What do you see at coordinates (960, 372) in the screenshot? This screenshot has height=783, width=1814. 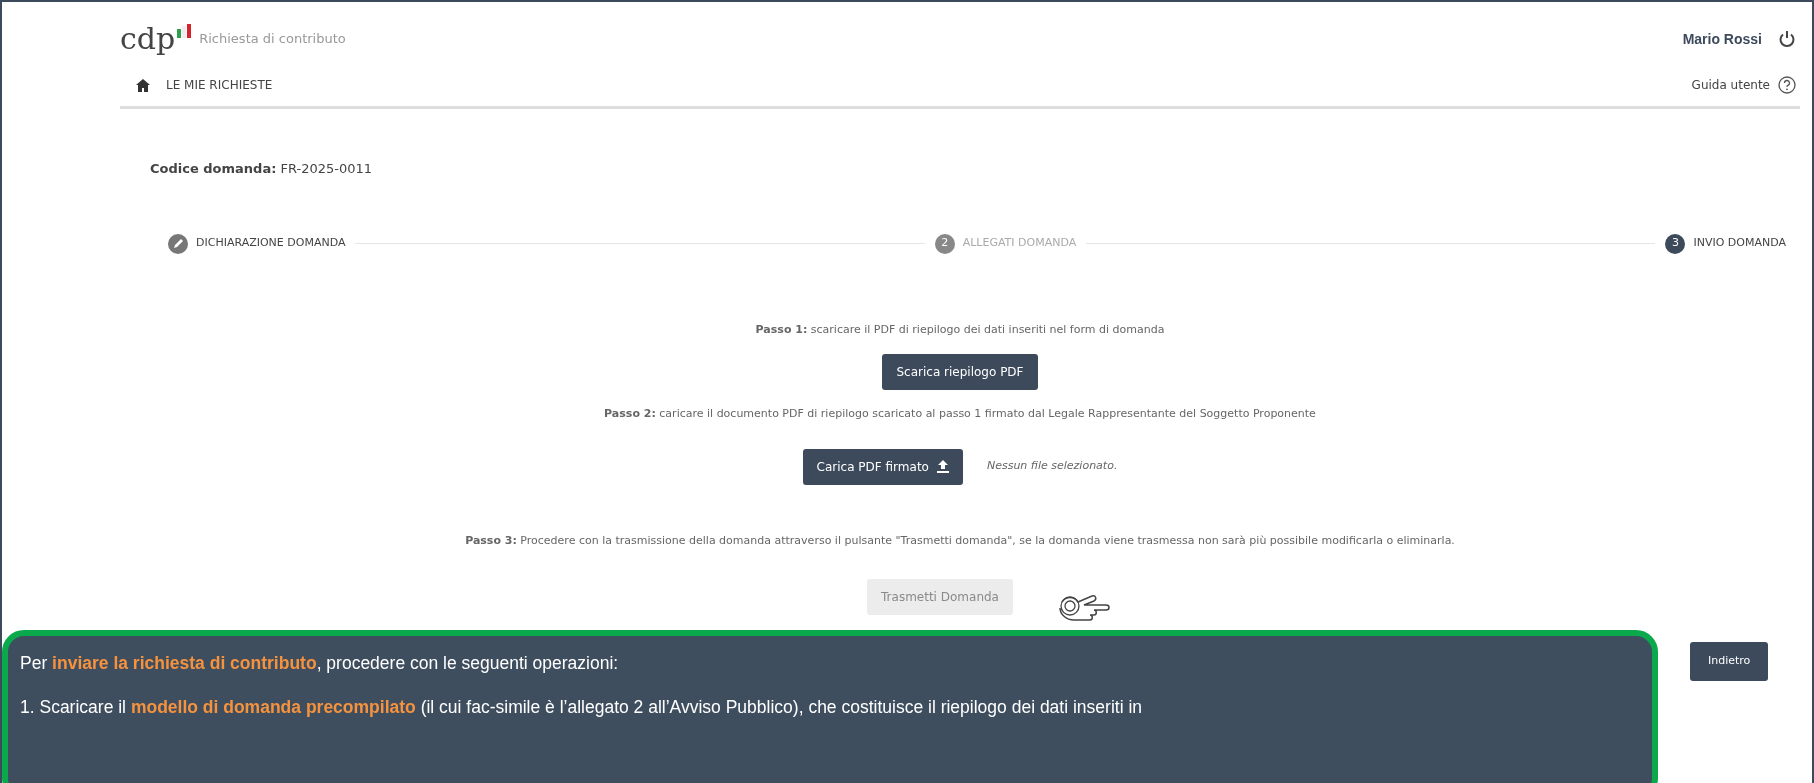 I see `download-button: Scarica riepilogo PDF` at bounding box center [960, 372].